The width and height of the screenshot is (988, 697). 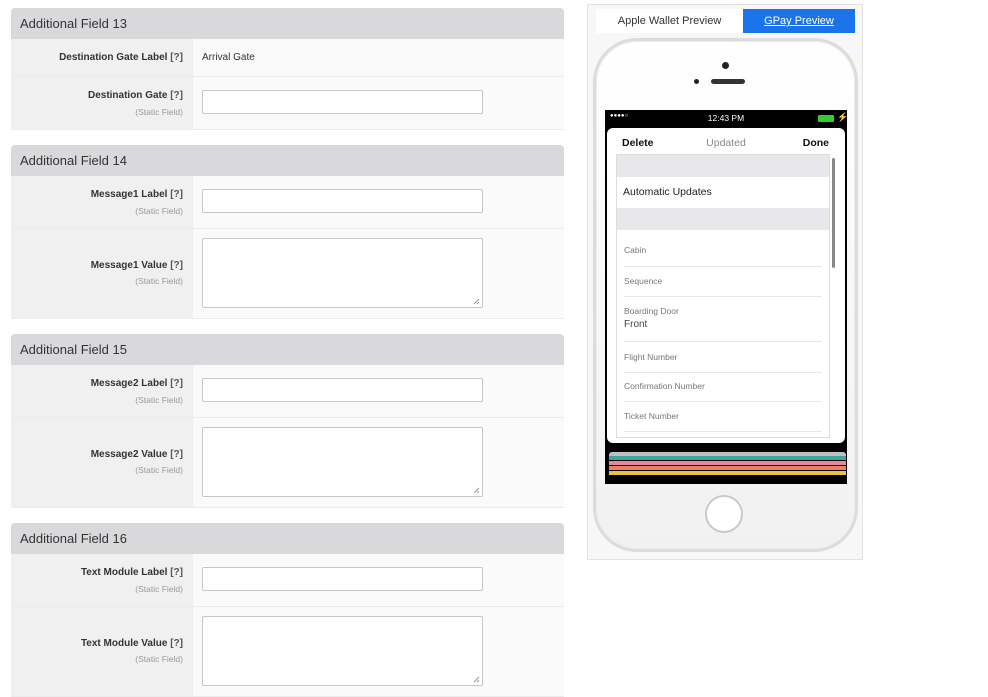 I want to click on field-label: Confirmation Number, so click(x=664, y=386).